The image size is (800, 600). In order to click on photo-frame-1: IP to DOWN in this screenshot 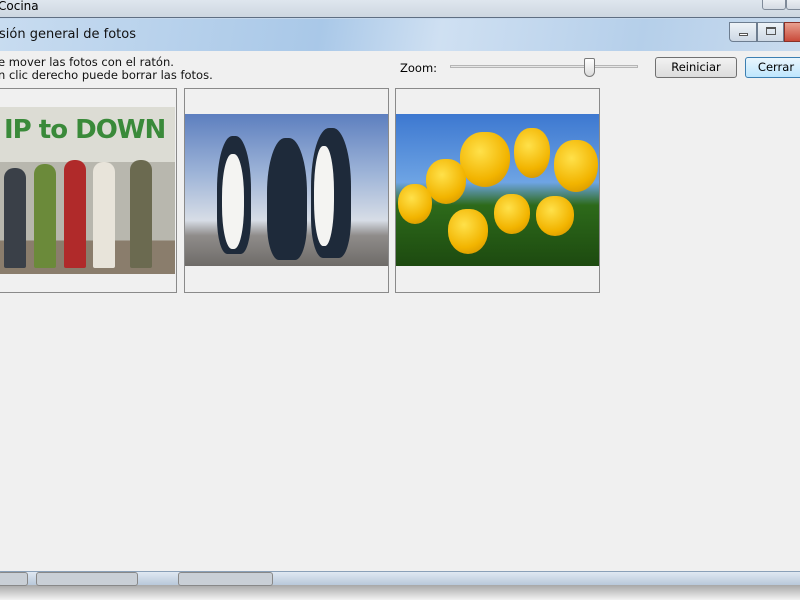, I will do `click(88, 190)`.